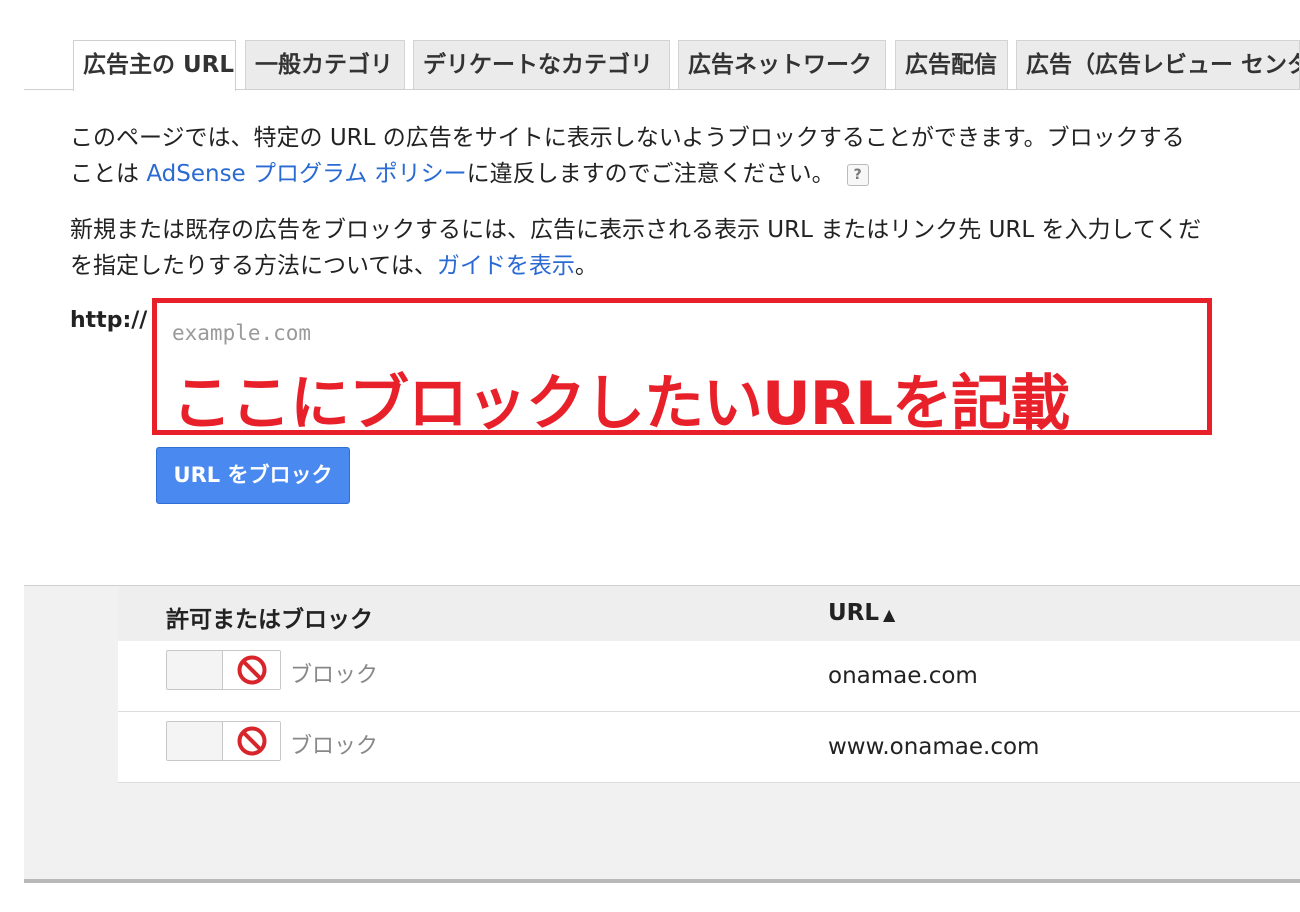 The image size is (1300, 912). What do you see at coordinates (306, 174) in the screenshot?
I see `adsense-policy-link: AdSense プログラム ポリシー` at bounding box center [306, 174].